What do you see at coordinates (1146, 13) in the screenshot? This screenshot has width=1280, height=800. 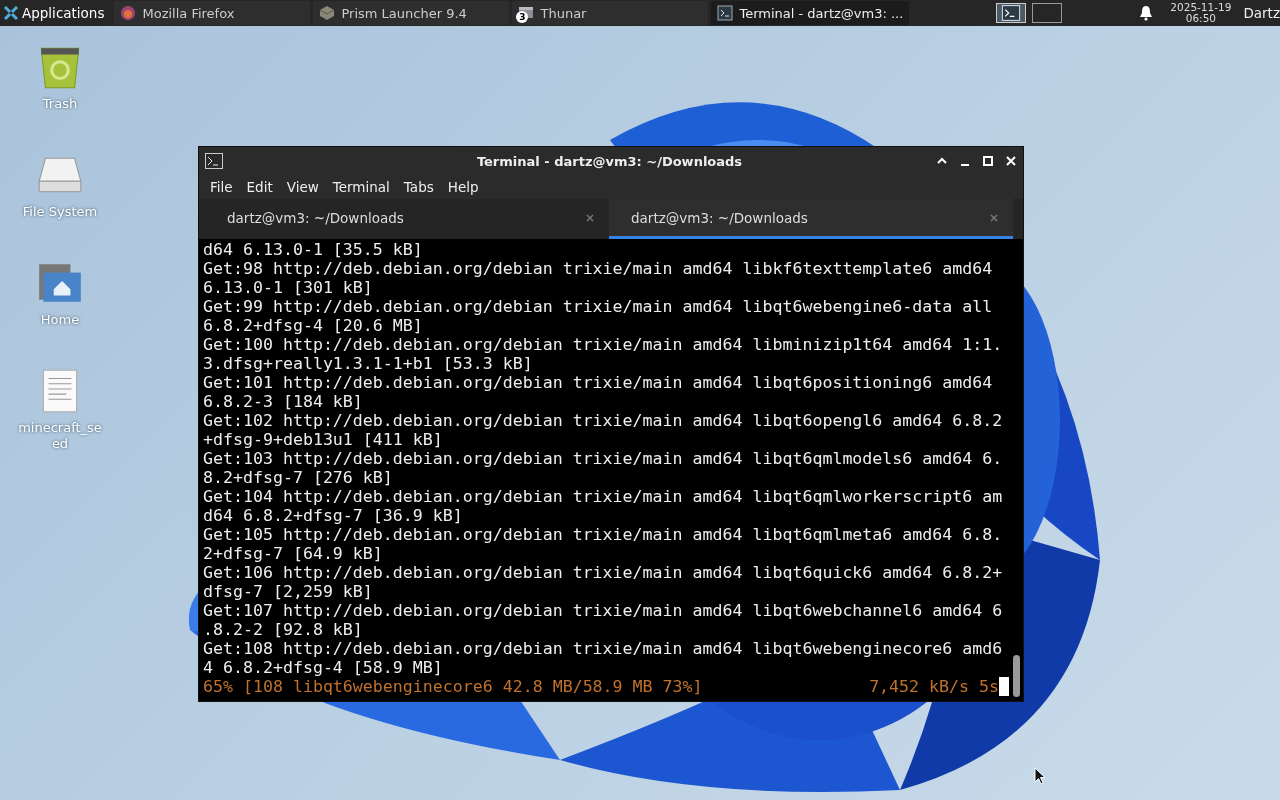 I see `notification-bell-icon` at bounding box center [1146, 13].